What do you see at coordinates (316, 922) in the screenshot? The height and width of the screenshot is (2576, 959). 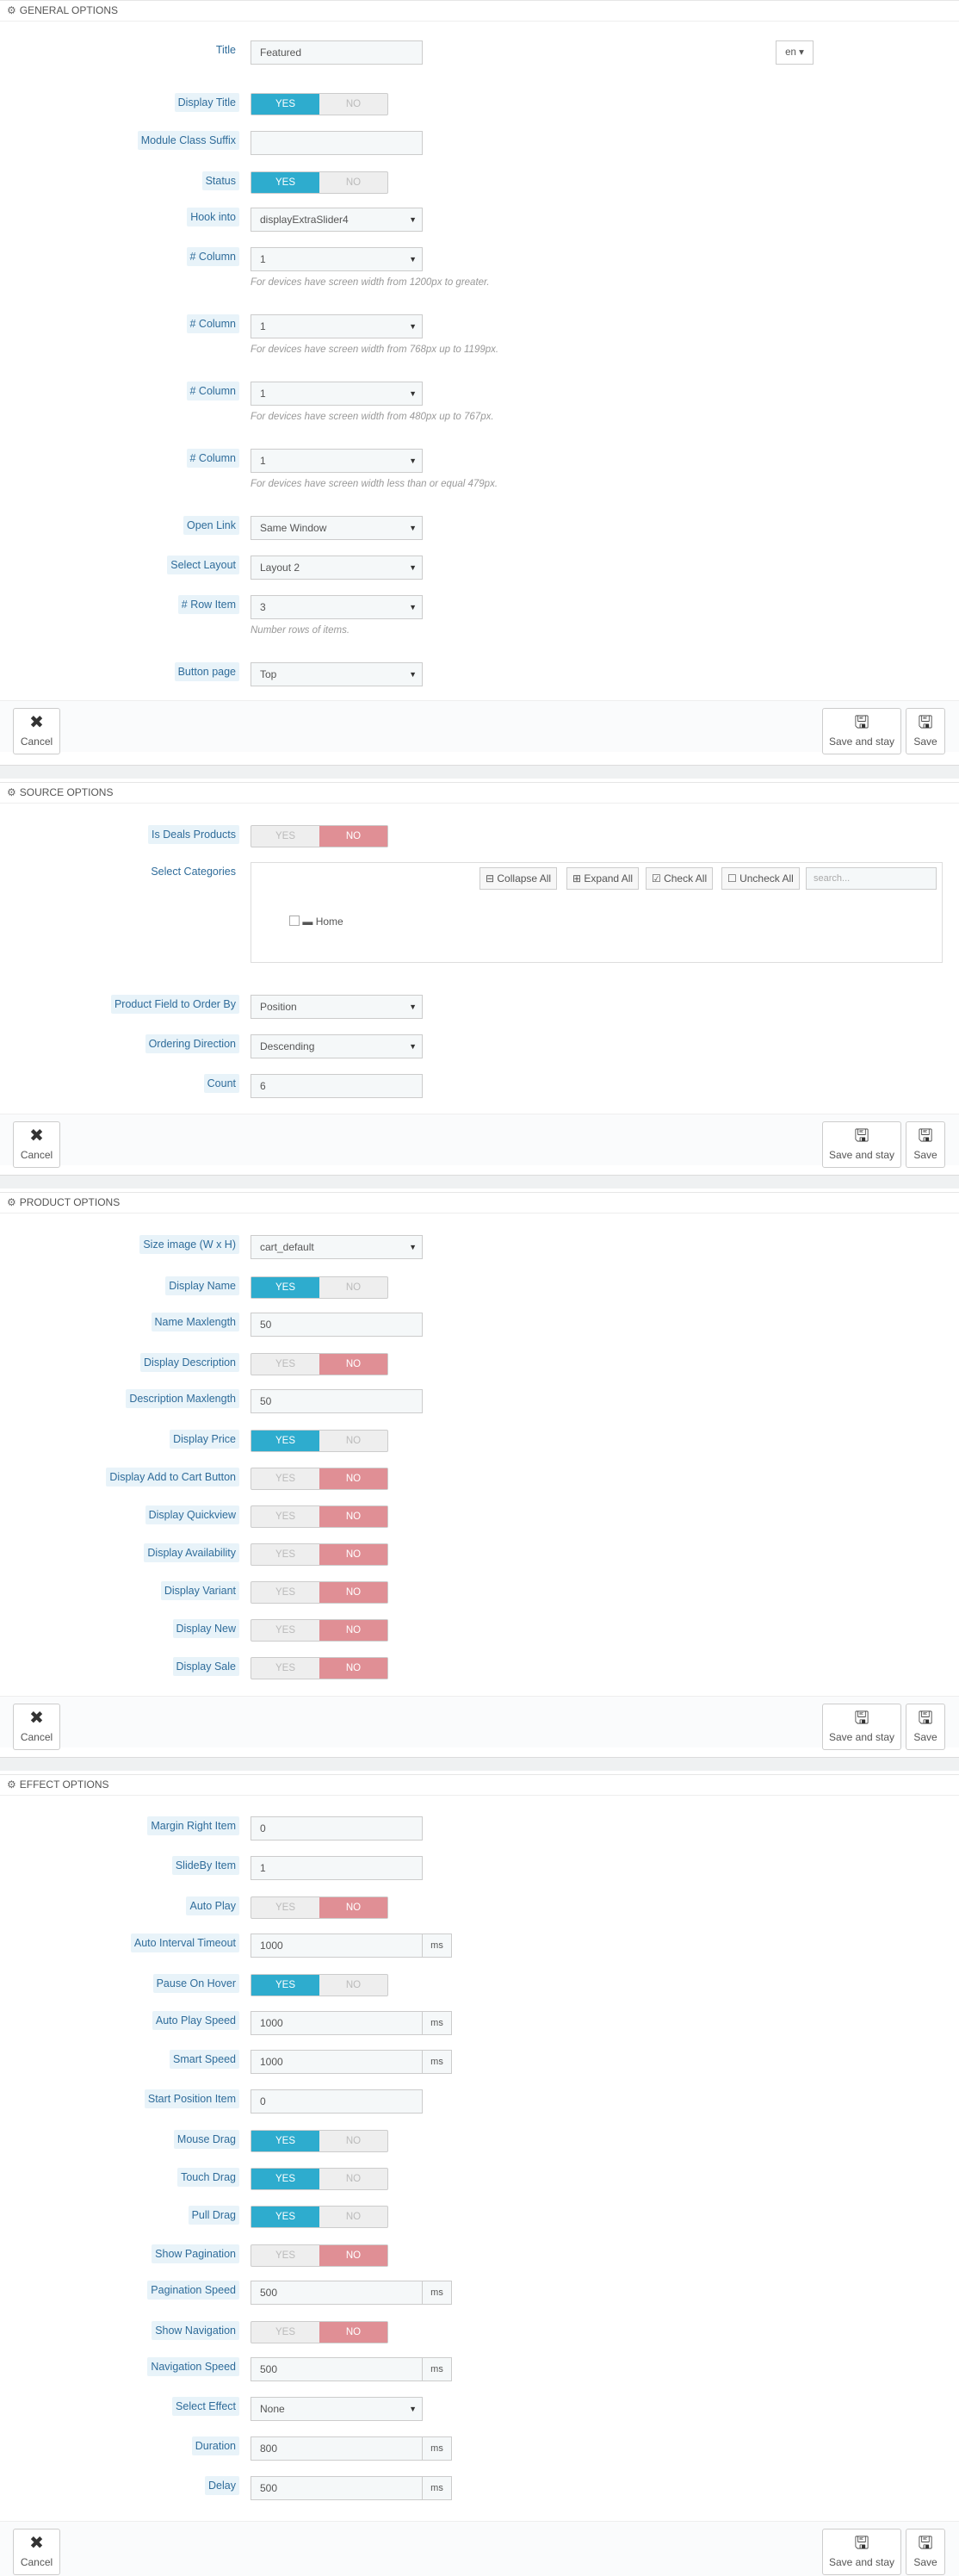 I see `tree-node-home: ▬ Home` at bounding box center [316, 922].